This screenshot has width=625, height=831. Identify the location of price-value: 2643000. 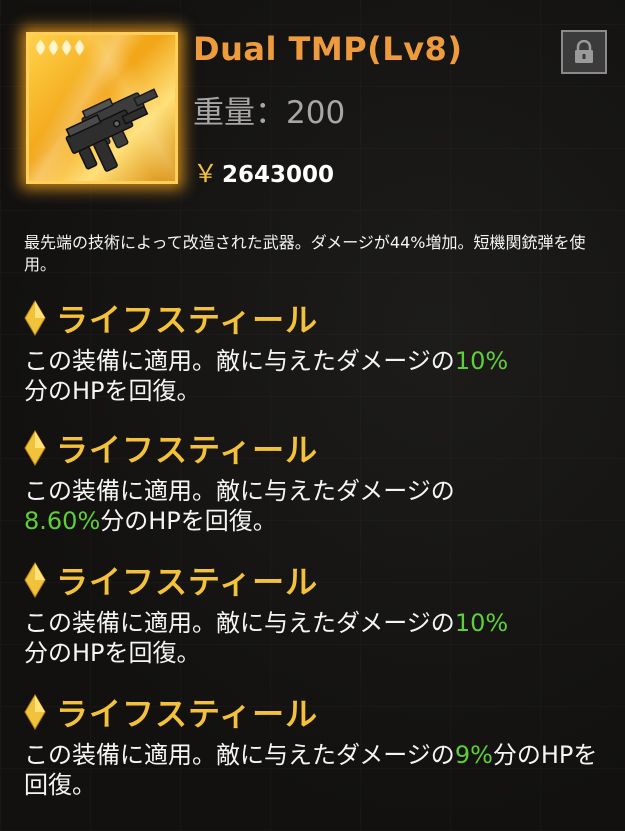
(278, 175).